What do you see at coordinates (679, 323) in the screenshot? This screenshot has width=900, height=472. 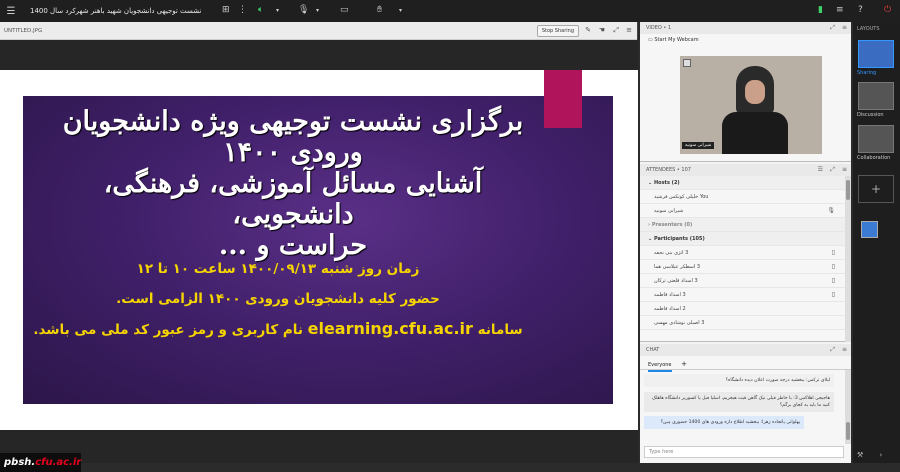 I see `attendee-name: 3 اصیلی نوشادی مهسی` at bounding box center [679, 323].